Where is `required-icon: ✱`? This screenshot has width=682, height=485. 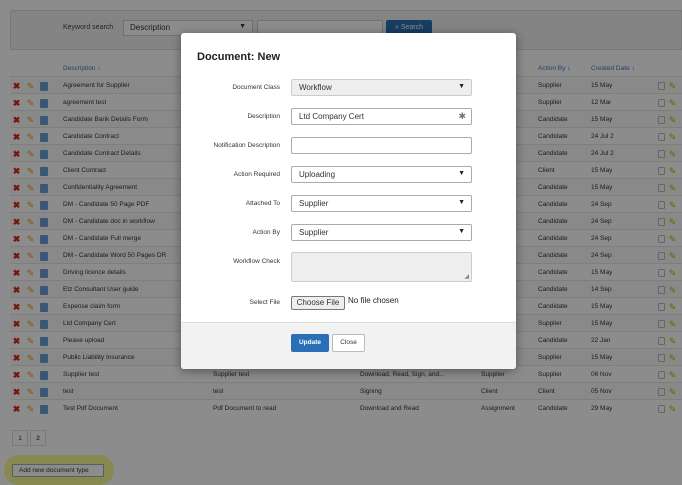
required-icon: ✱ is located at coordinates (462, 116).